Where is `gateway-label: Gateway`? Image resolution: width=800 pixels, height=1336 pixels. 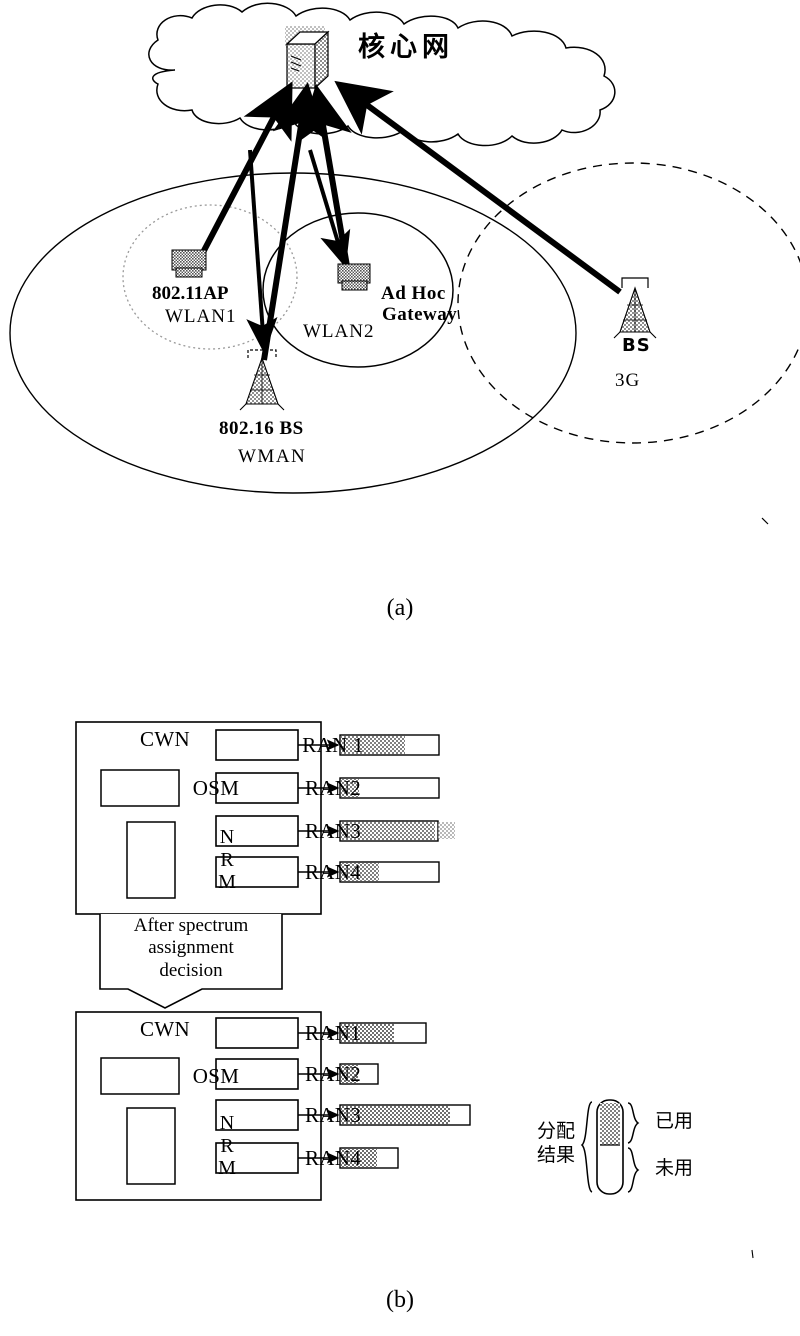
gateway-label: Gateway is located at coordinates (420, 314).